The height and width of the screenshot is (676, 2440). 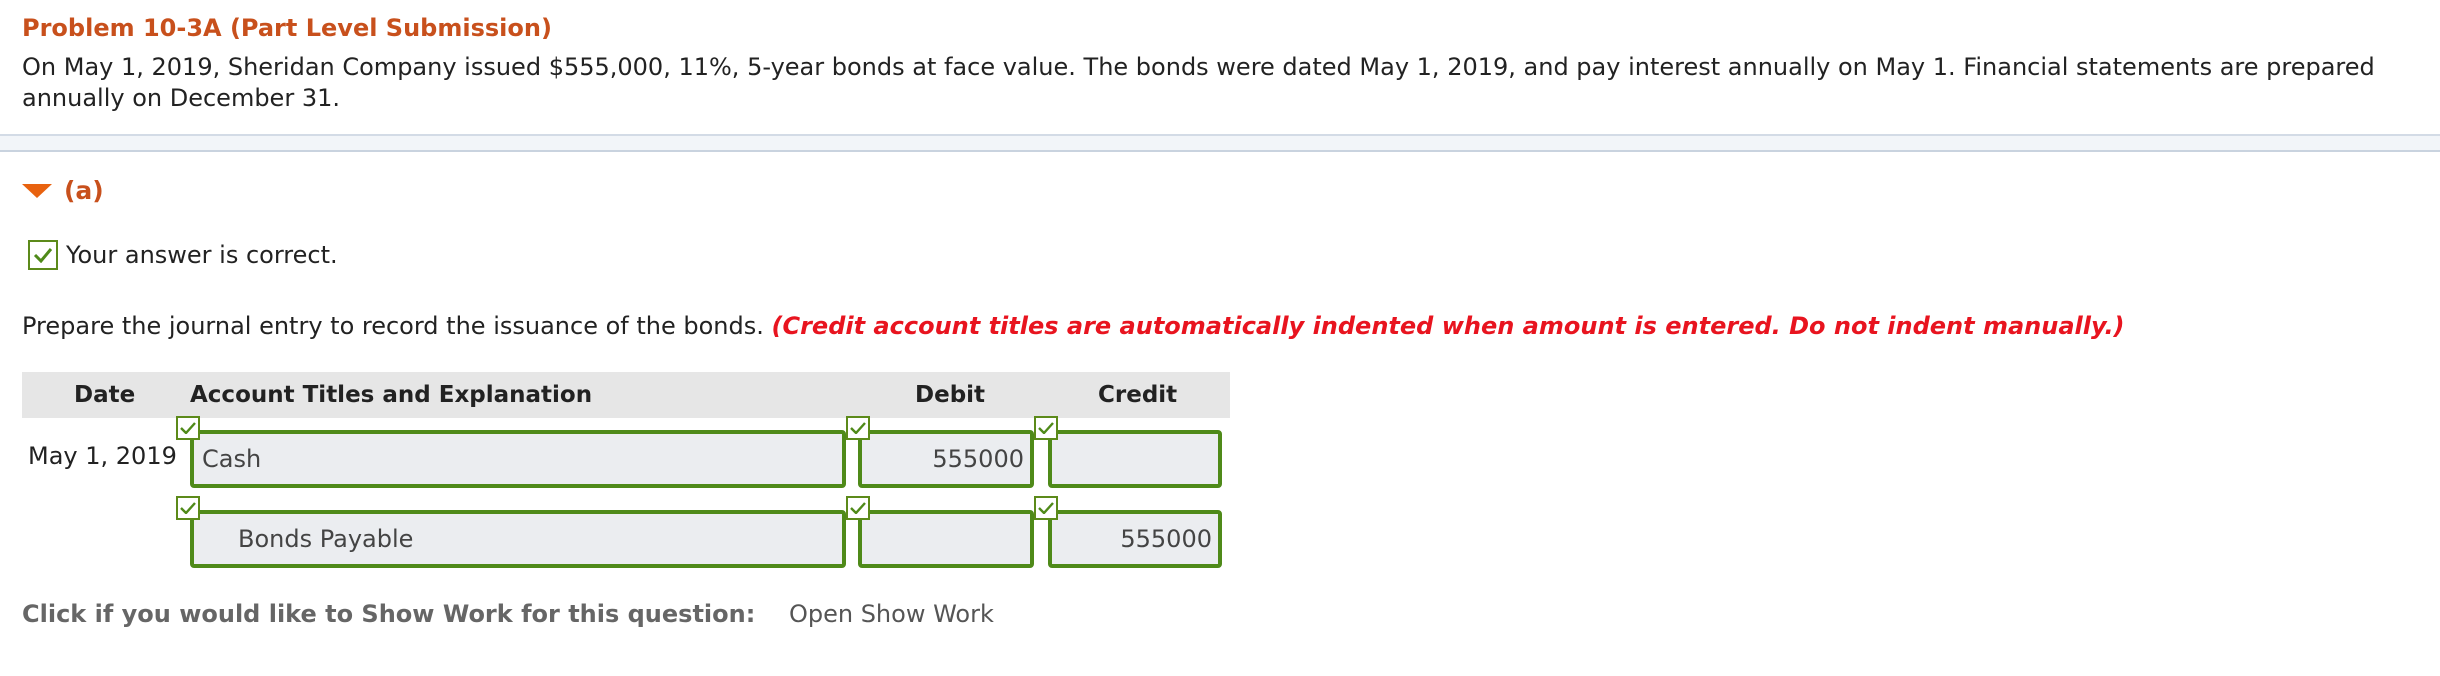 What do you see at coordinates (84, 190) in the screenshot?
I see `part-label: (a)` at bounding box center [84, 190].